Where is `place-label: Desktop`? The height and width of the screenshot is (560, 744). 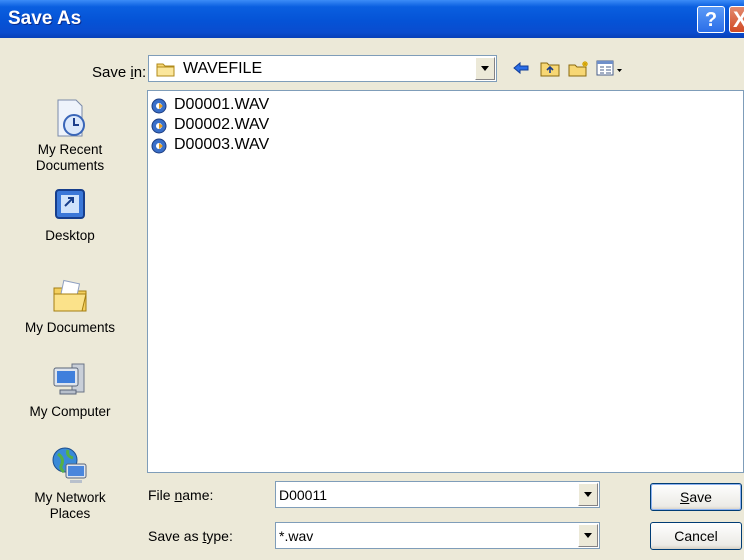
place-label: Desktop is located at coordinates (70, 235).